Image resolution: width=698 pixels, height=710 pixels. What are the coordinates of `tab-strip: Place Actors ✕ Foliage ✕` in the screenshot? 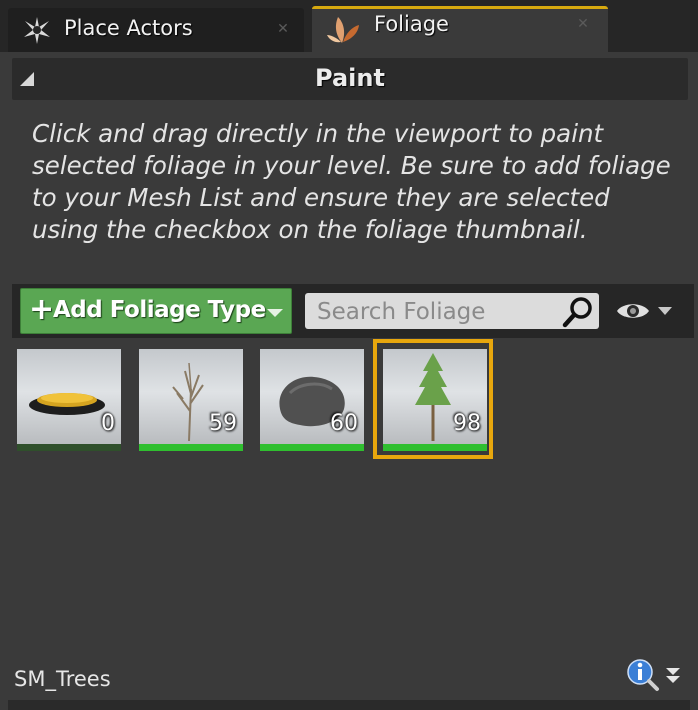 It's located at (349, 26).